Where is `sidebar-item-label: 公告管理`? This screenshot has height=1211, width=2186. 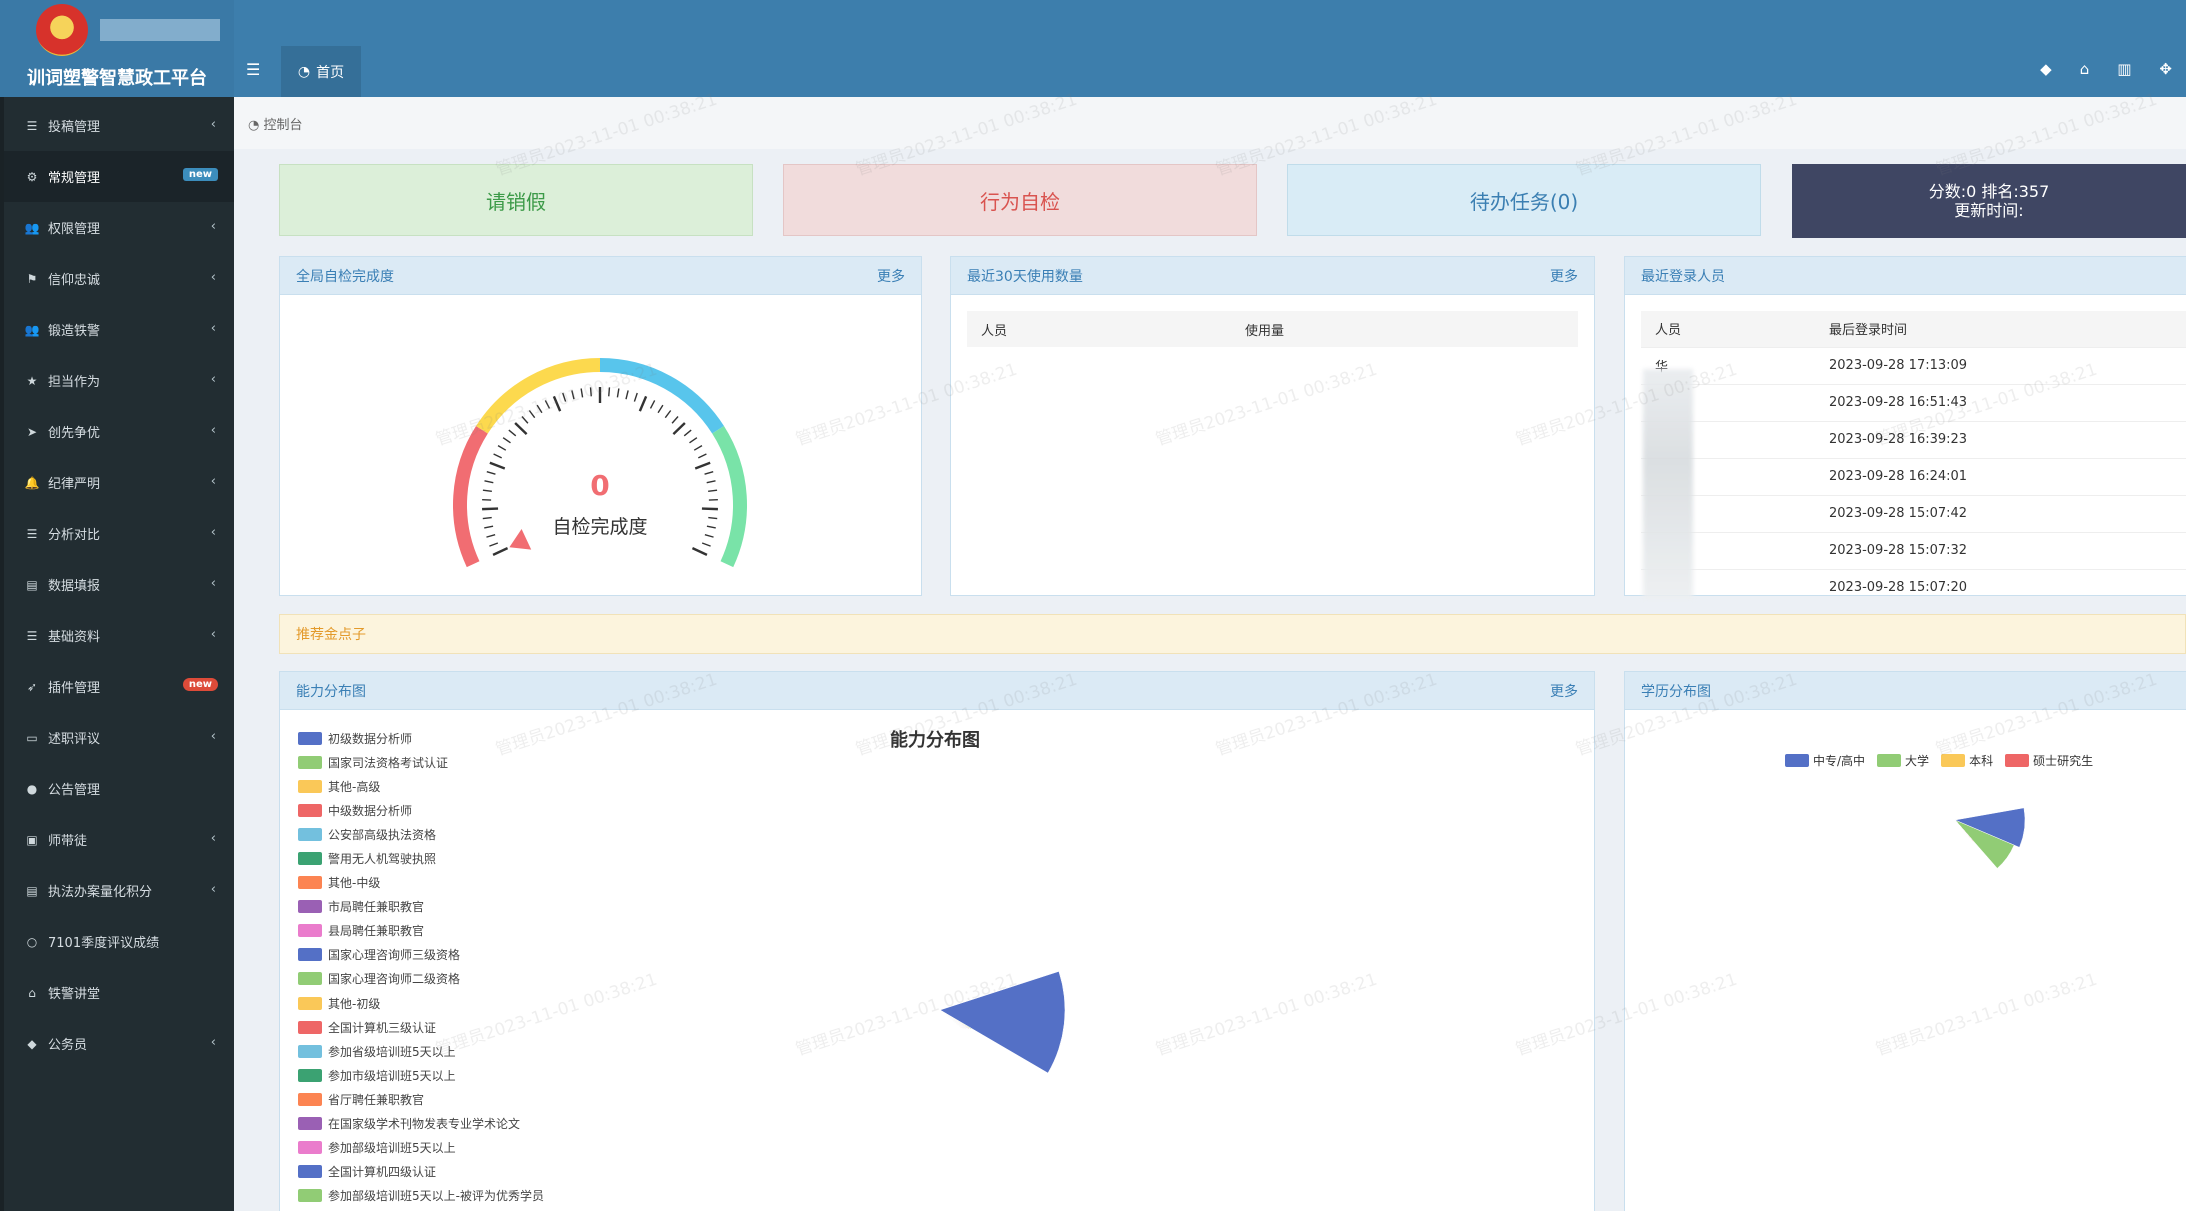
sidebar-item-label: 公告管理 is located at coordinates (74, 790).